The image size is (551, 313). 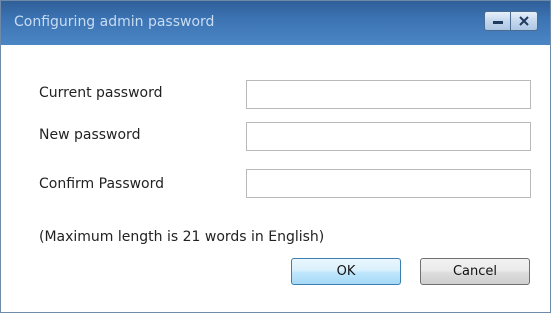 I want to click on close-icon, so click(x=524, y=21).